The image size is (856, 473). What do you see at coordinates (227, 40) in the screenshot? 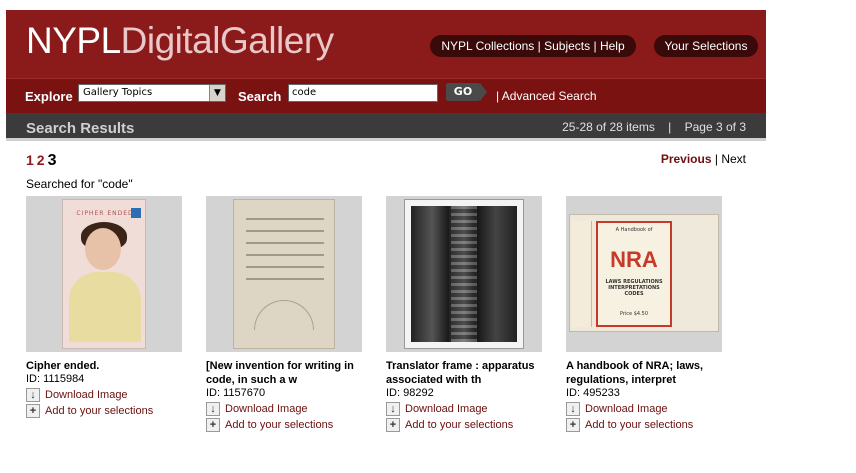
I see `logo-digital-gallery: DigitalGallery` at bounding box center [227, 40].